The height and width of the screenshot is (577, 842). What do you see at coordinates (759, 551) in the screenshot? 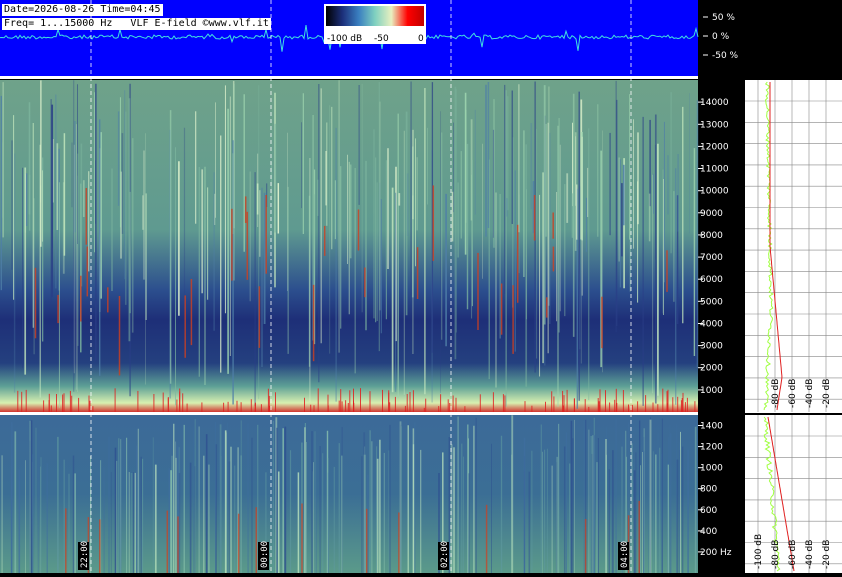
I see `spectrum-db-label: -100 dB` at bounding box center [759, 551].